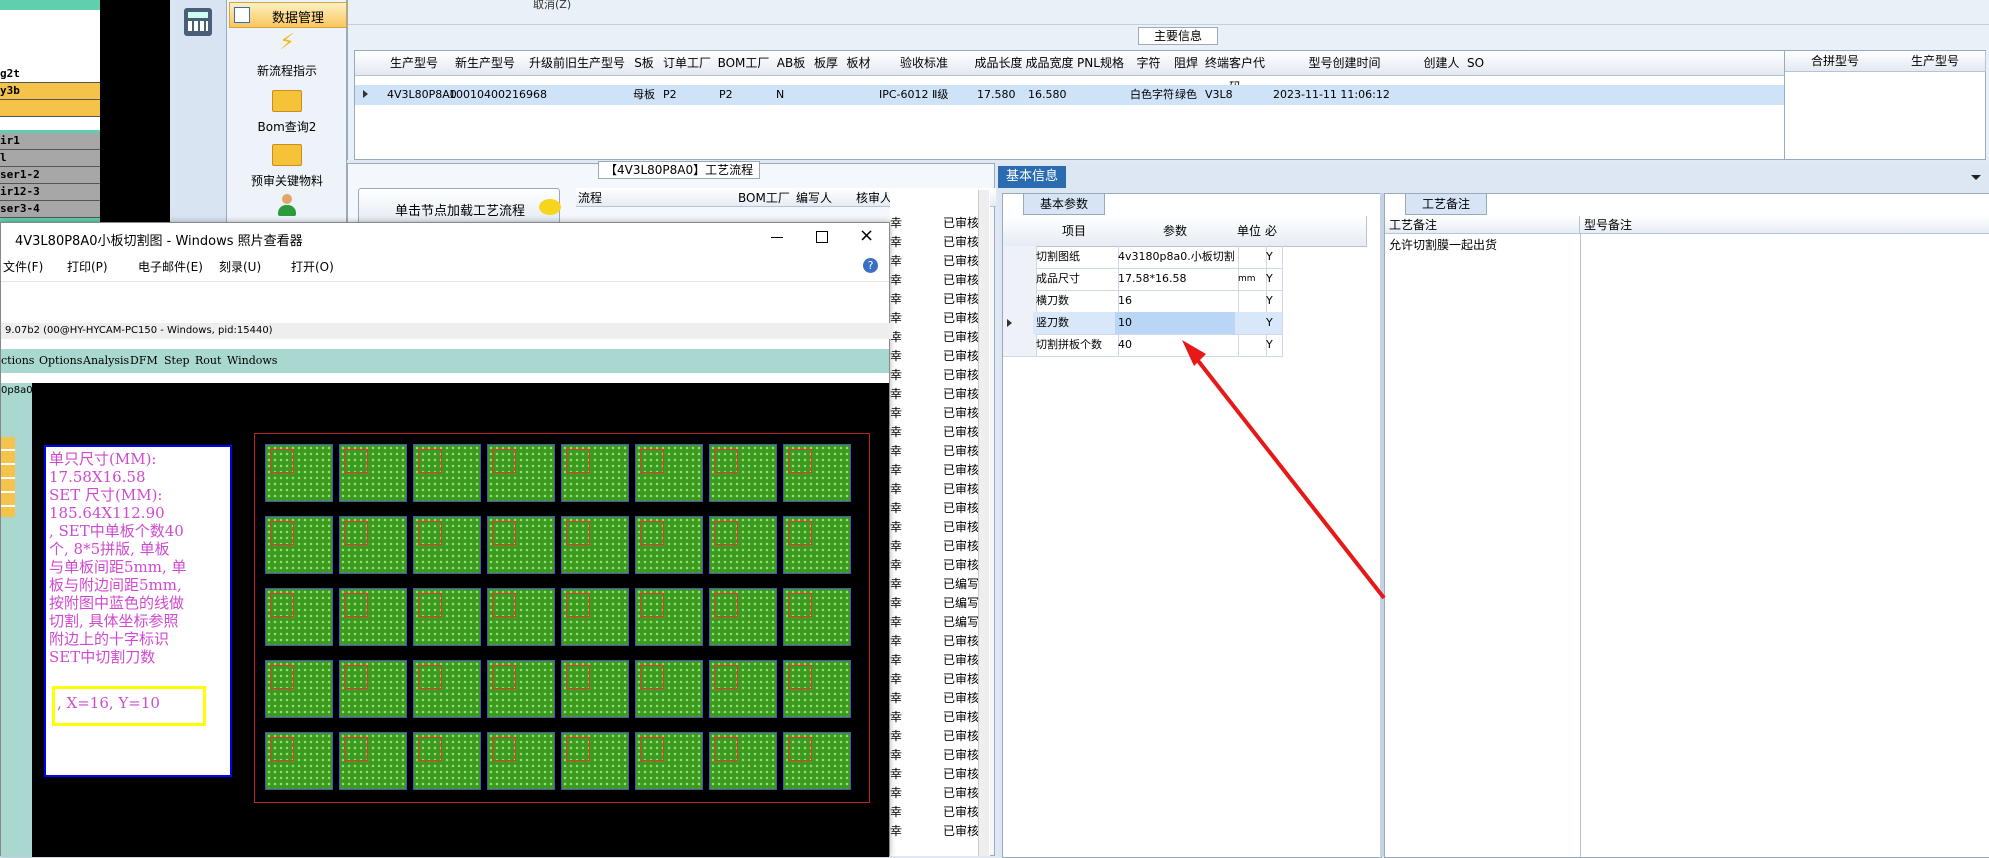 The image size is (1989, 858). I want to click on col-header: 订单工厂, so click(687, 63).